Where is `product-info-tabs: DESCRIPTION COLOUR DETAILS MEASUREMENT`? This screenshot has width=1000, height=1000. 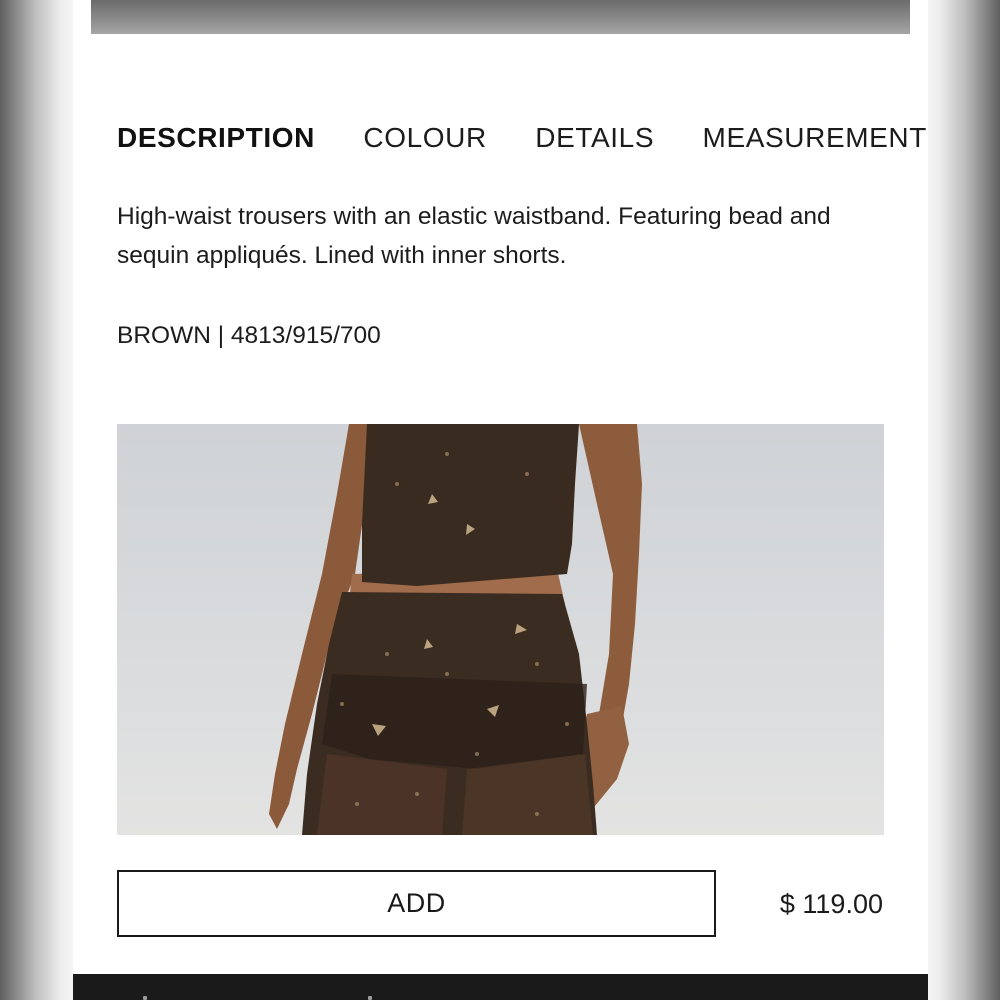 product-info-tabs: DESCRIPTION COLOUR DETAILS MEASUREMENT is located at coordinates (522, 138).